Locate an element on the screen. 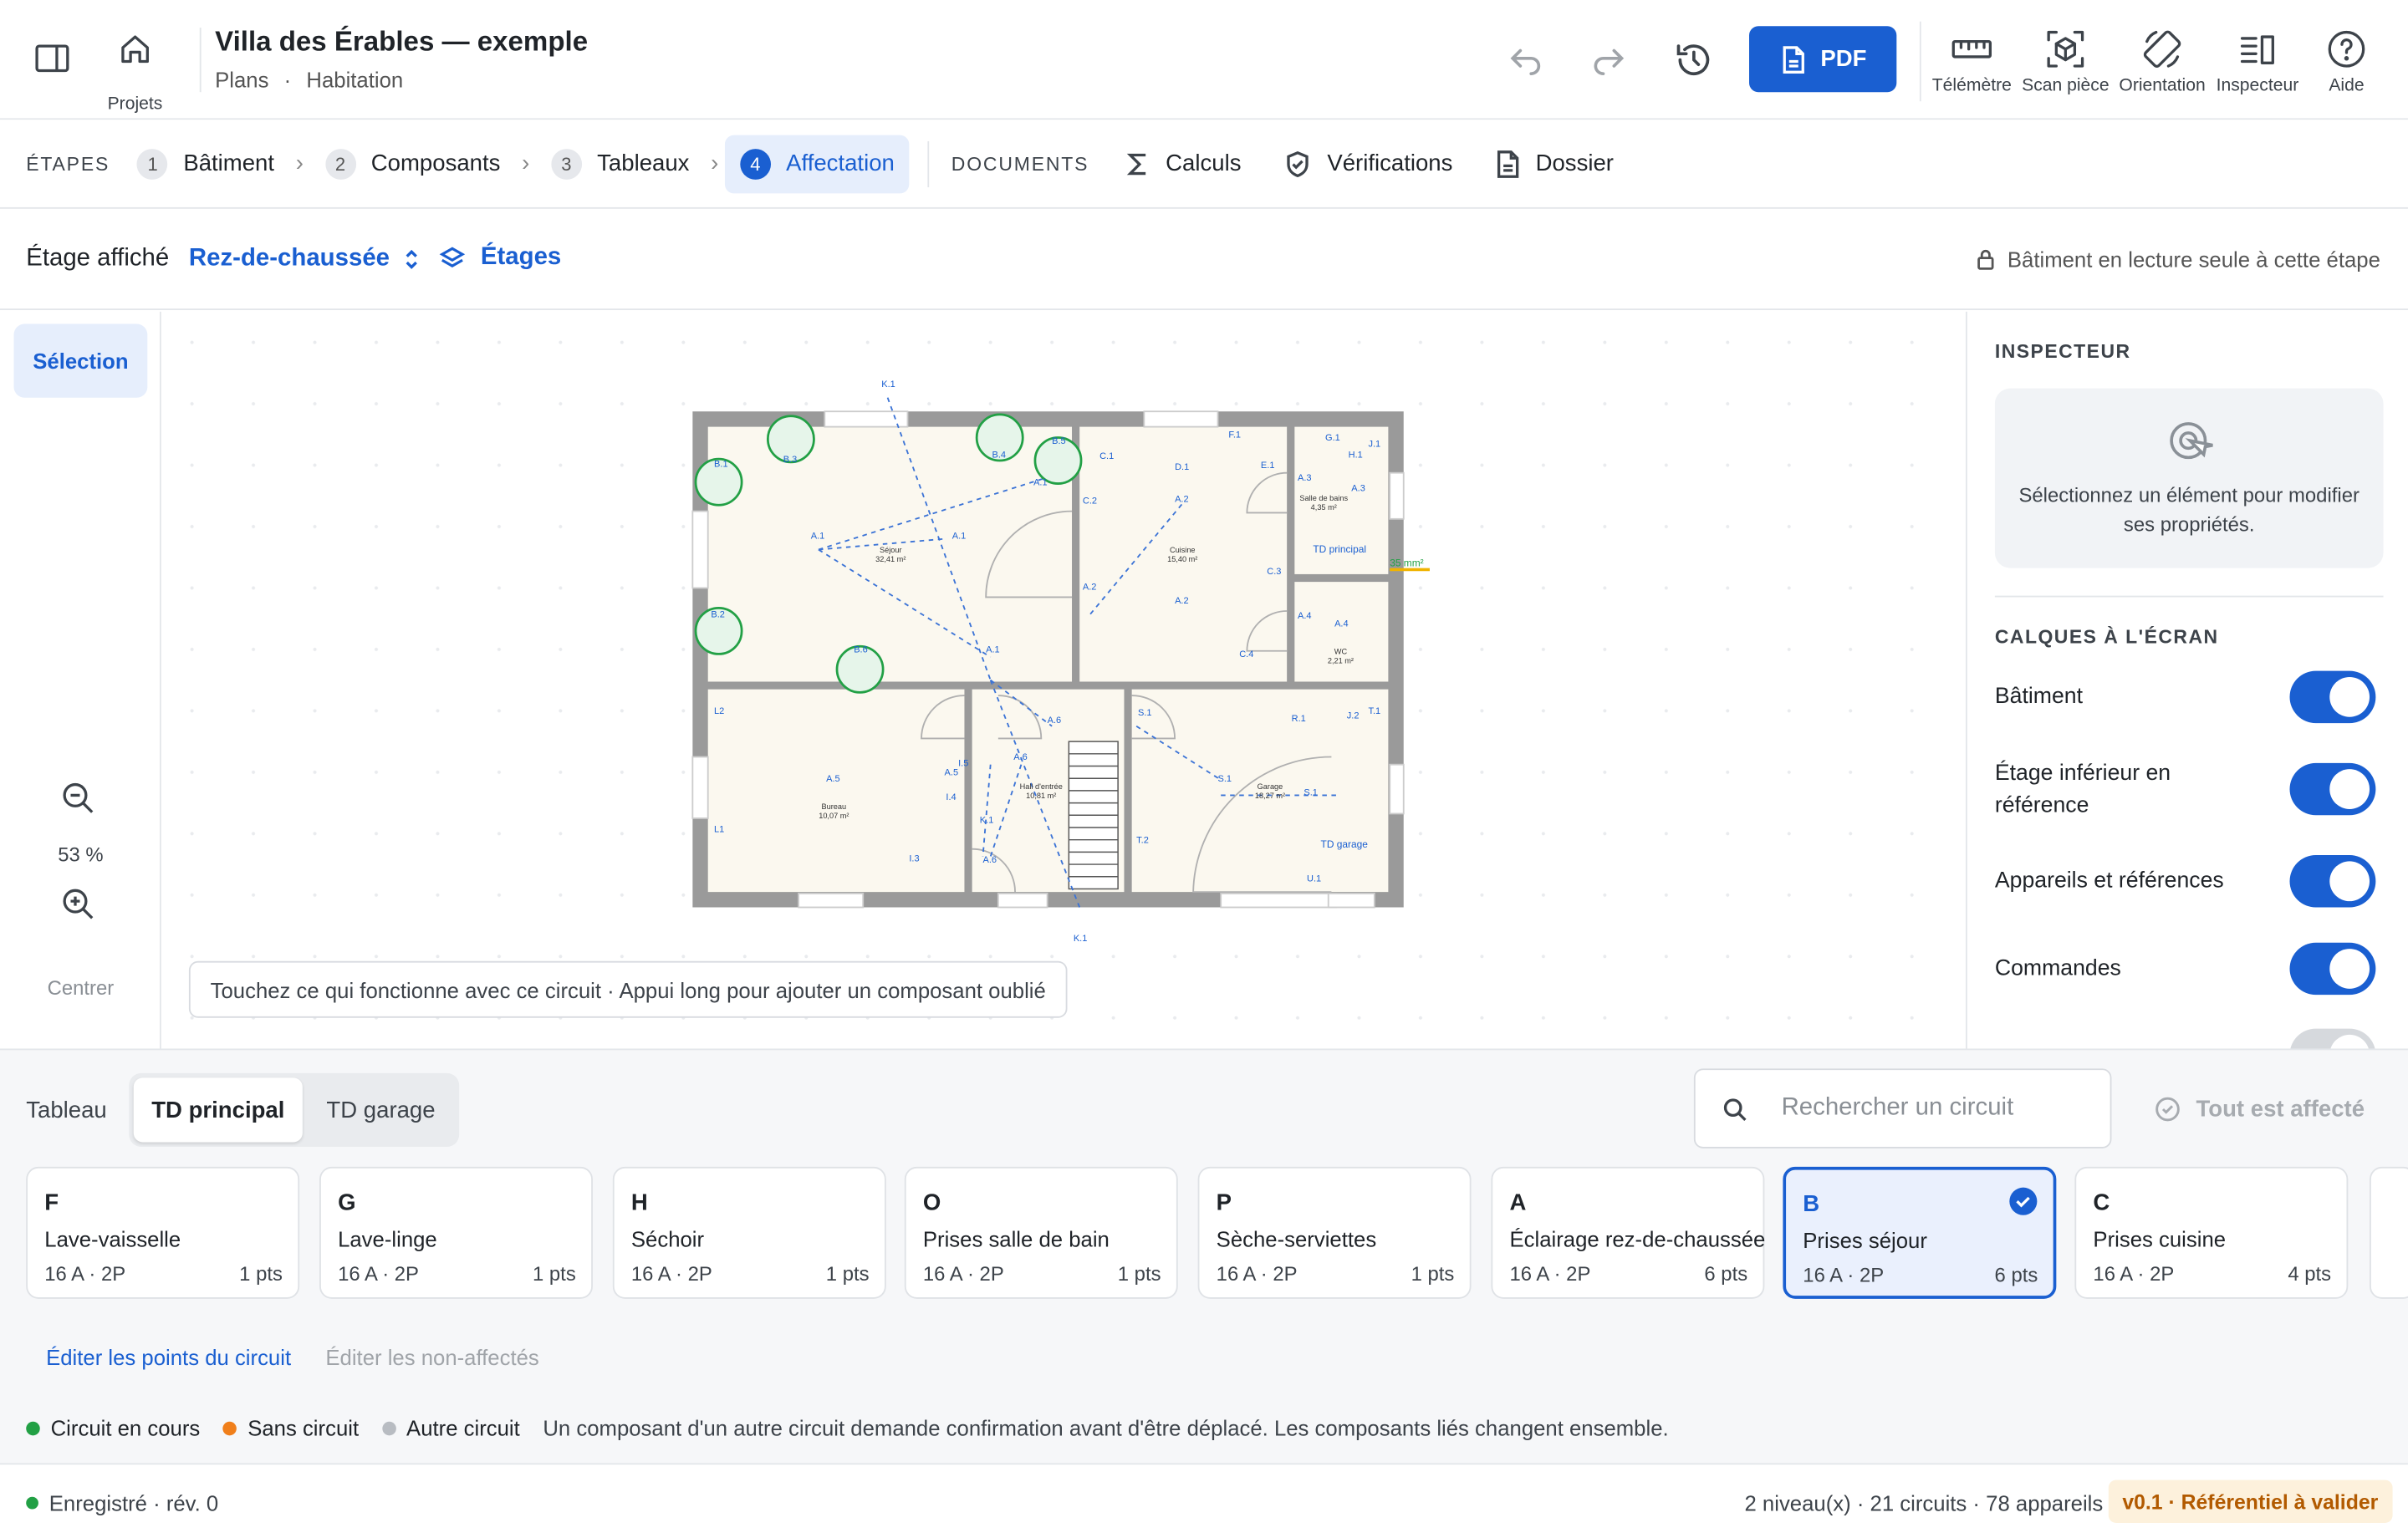 The image size is (2408, 1538). device-tag: B.3 is located at coordinates (790, 460).